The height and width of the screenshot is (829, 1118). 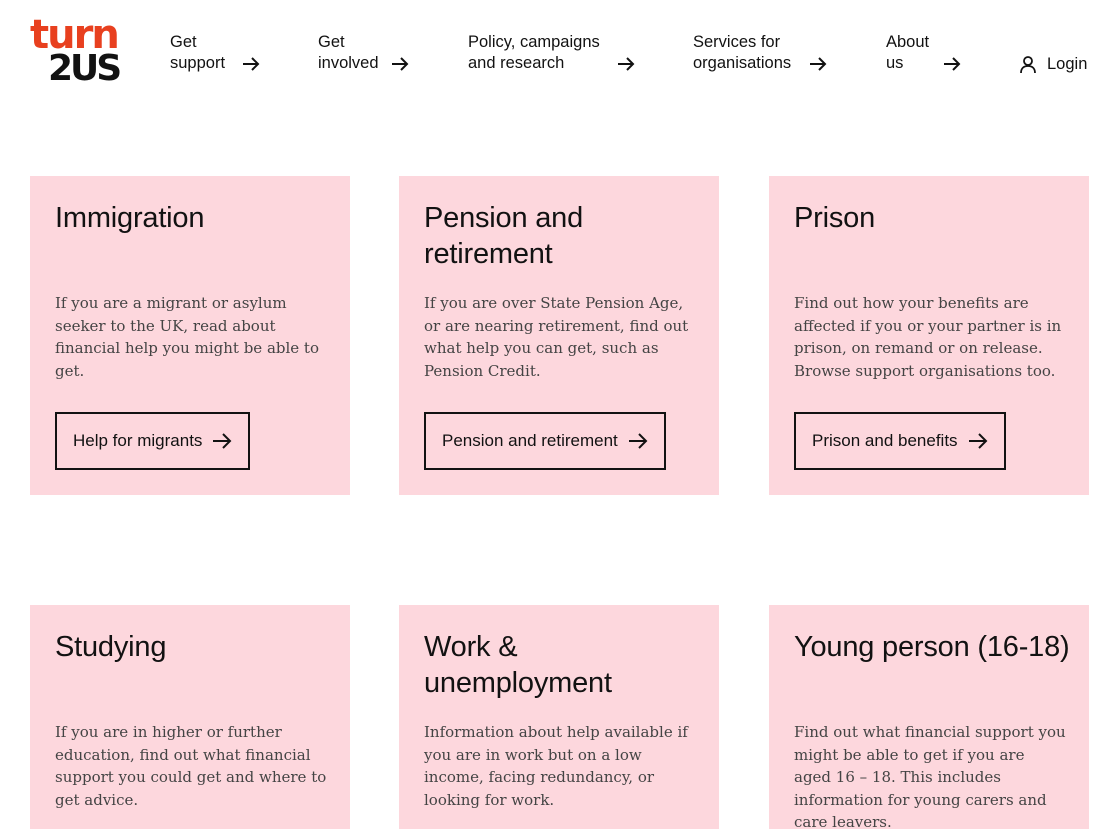 I want to click on card-title: Young person (16-18), so click(x=932, y=647).